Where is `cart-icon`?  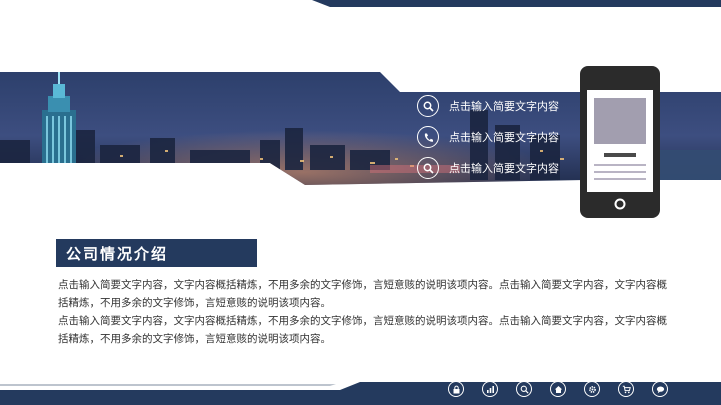 cart-icon is located at coordinates (626, 389).